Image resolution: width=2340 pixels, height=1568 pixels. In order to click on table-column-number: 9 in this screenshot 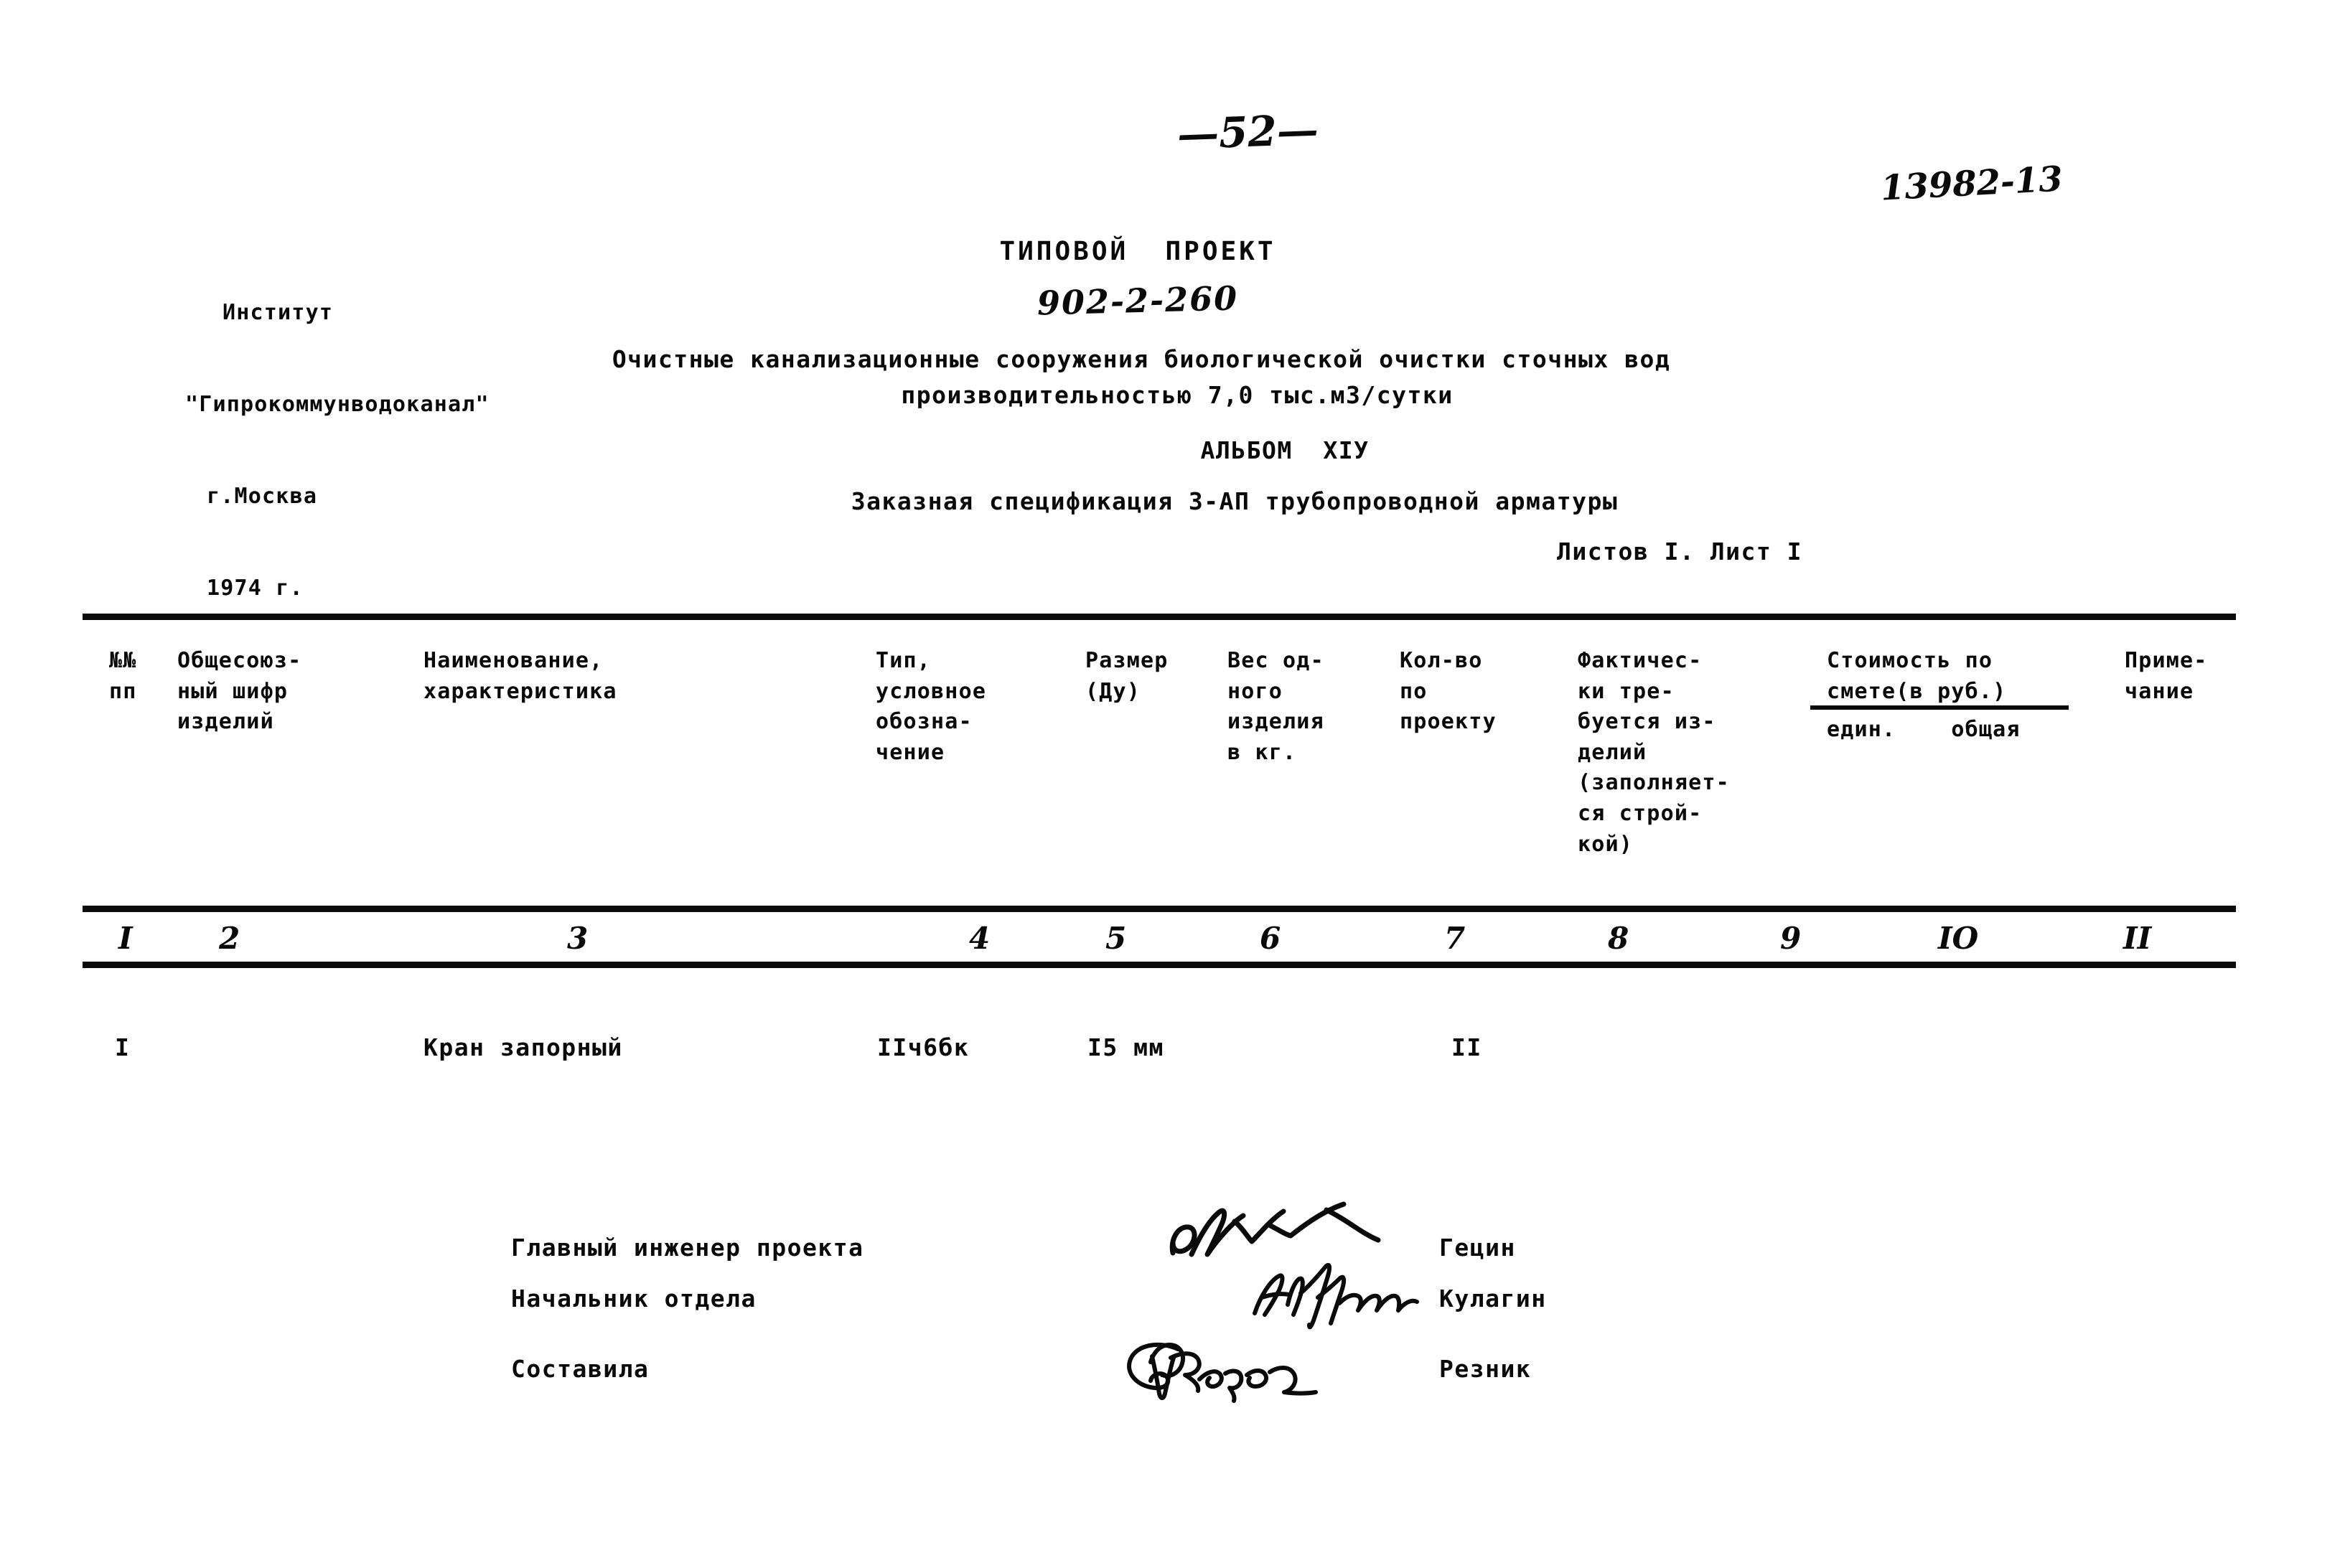, I will do `click(1791, 938)`.